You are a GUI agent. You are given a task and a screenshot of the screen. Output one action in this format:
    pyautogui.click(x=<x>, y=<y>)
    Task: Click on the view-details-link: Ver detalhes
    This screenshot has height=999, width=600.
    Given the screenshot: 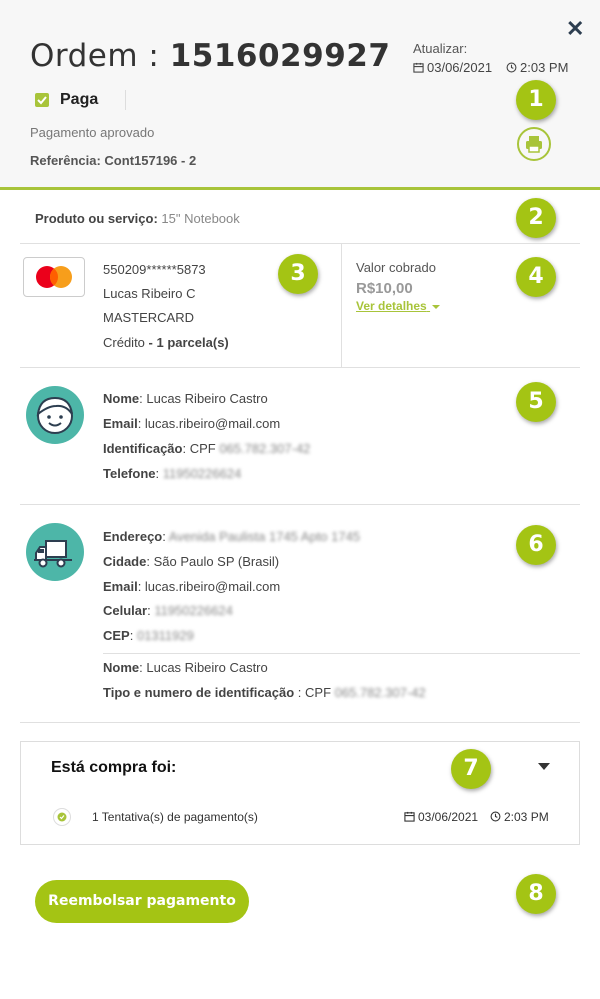 What is the action you would take?
    pyautogui.click(x=398, y=306)
    